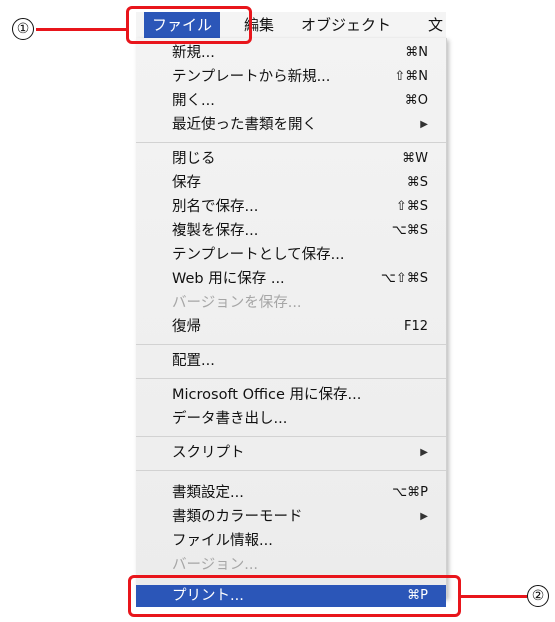 Image resolution: width=555 pixels, height=622 pixels. I want to click on menu-item-shortcut: ⇧⌘S, so click(411, 206).